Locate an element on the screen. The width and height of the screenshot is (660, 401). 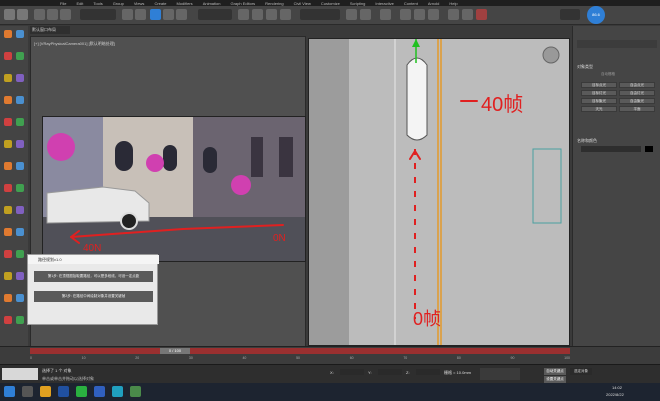
menu-item: Animation is located at coordinates (212, 3).